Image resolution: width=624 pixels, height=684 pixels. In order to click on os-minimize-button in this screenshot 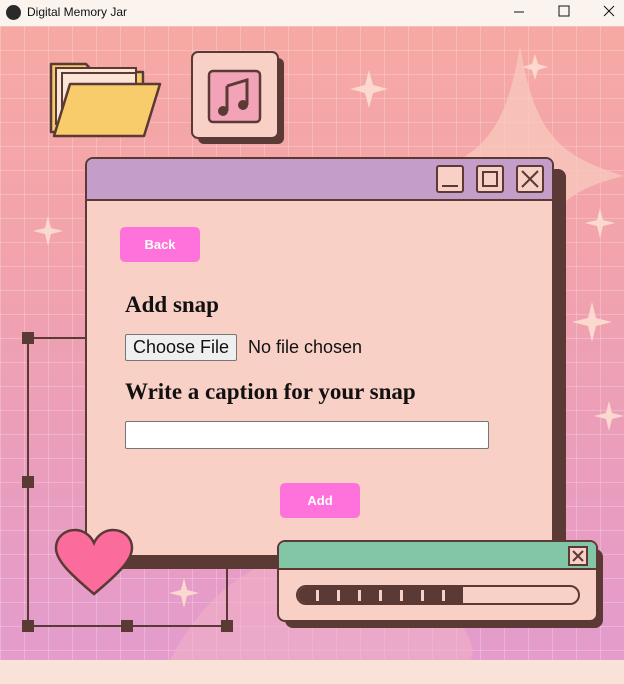, I will do `click(519, 13)`.